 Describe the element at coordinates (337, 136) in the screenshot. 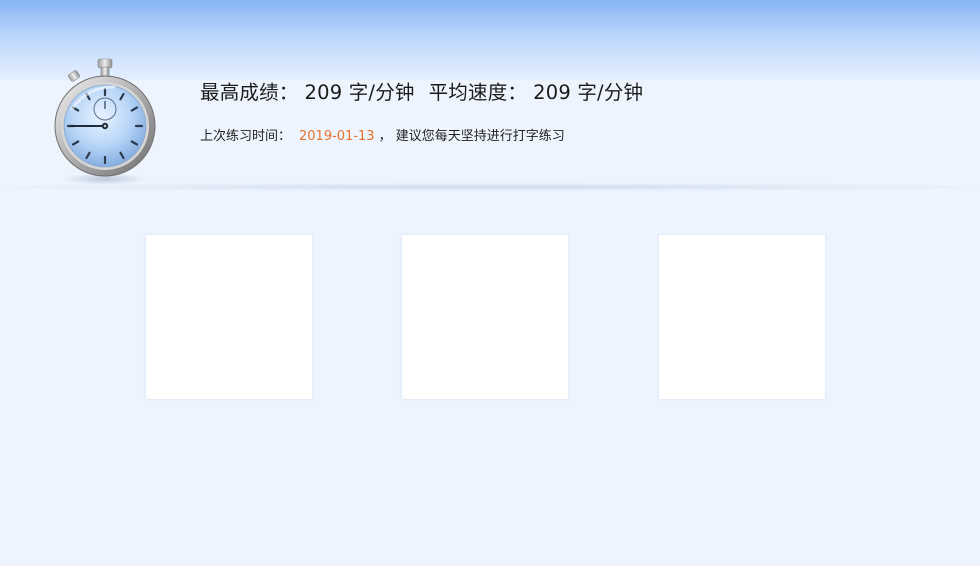

I see `last-practice-date: 2019-01-13` at that location.